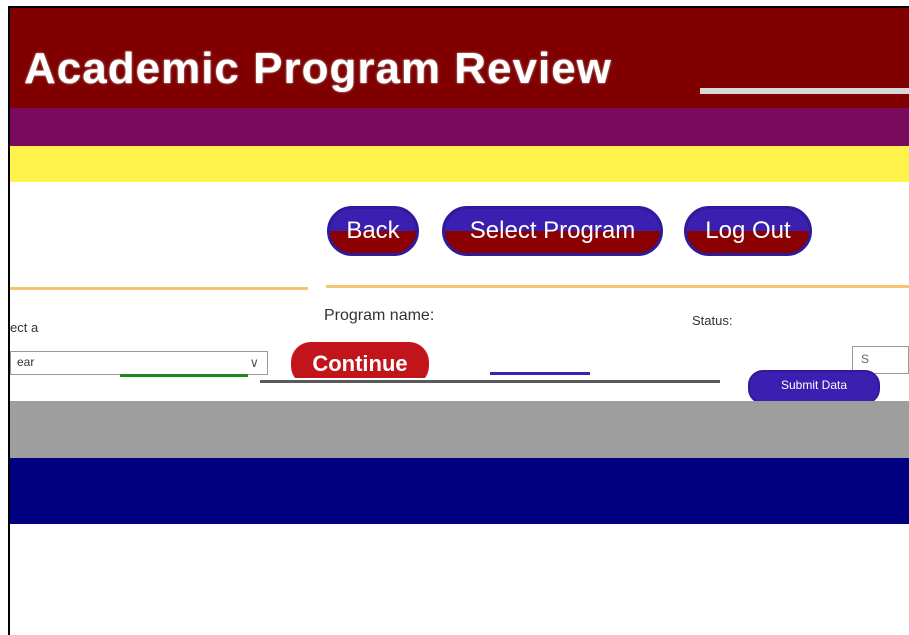 The width and height of the screenshot is (909, 635). I want to click on year-select: ear ∨, so click(139, 363).